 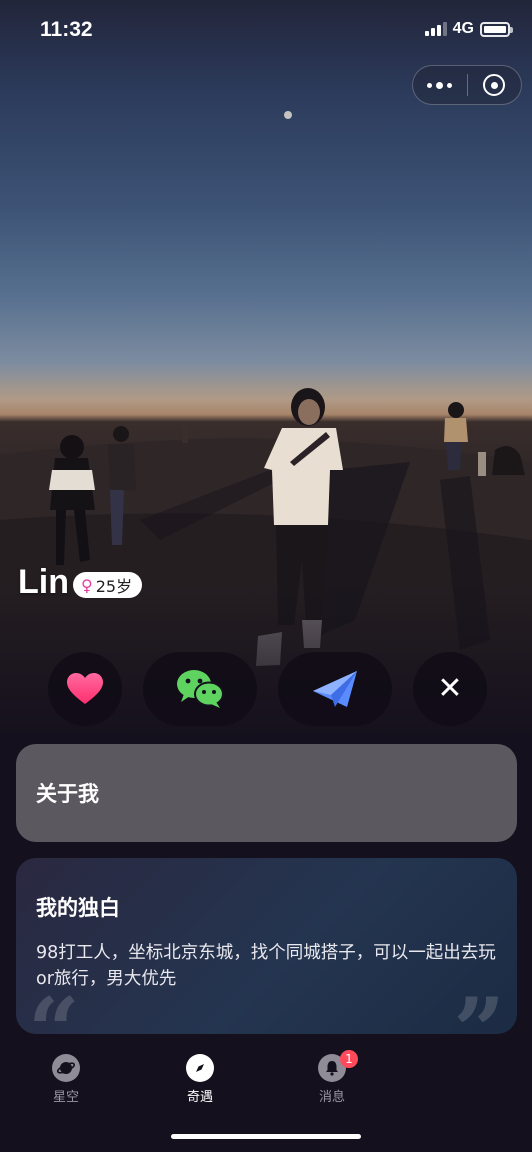 What do you see at coordinates (43, 582) in the screenshot?
I see `profile-name: Lin` at bounding box center [43, 582].